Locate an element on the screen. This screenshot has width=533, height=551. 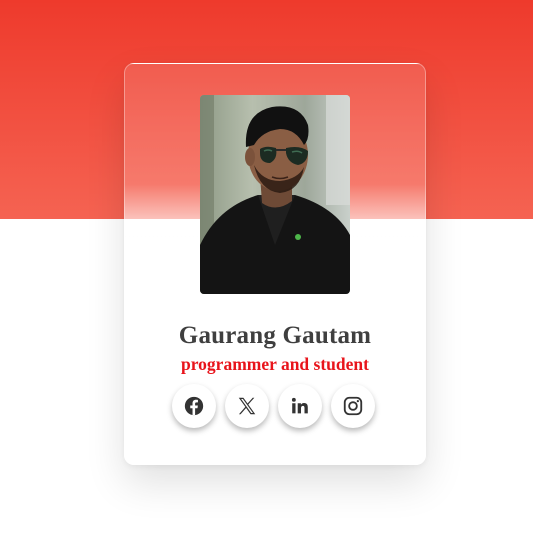
x-icon is located at coordinates (247, 406).